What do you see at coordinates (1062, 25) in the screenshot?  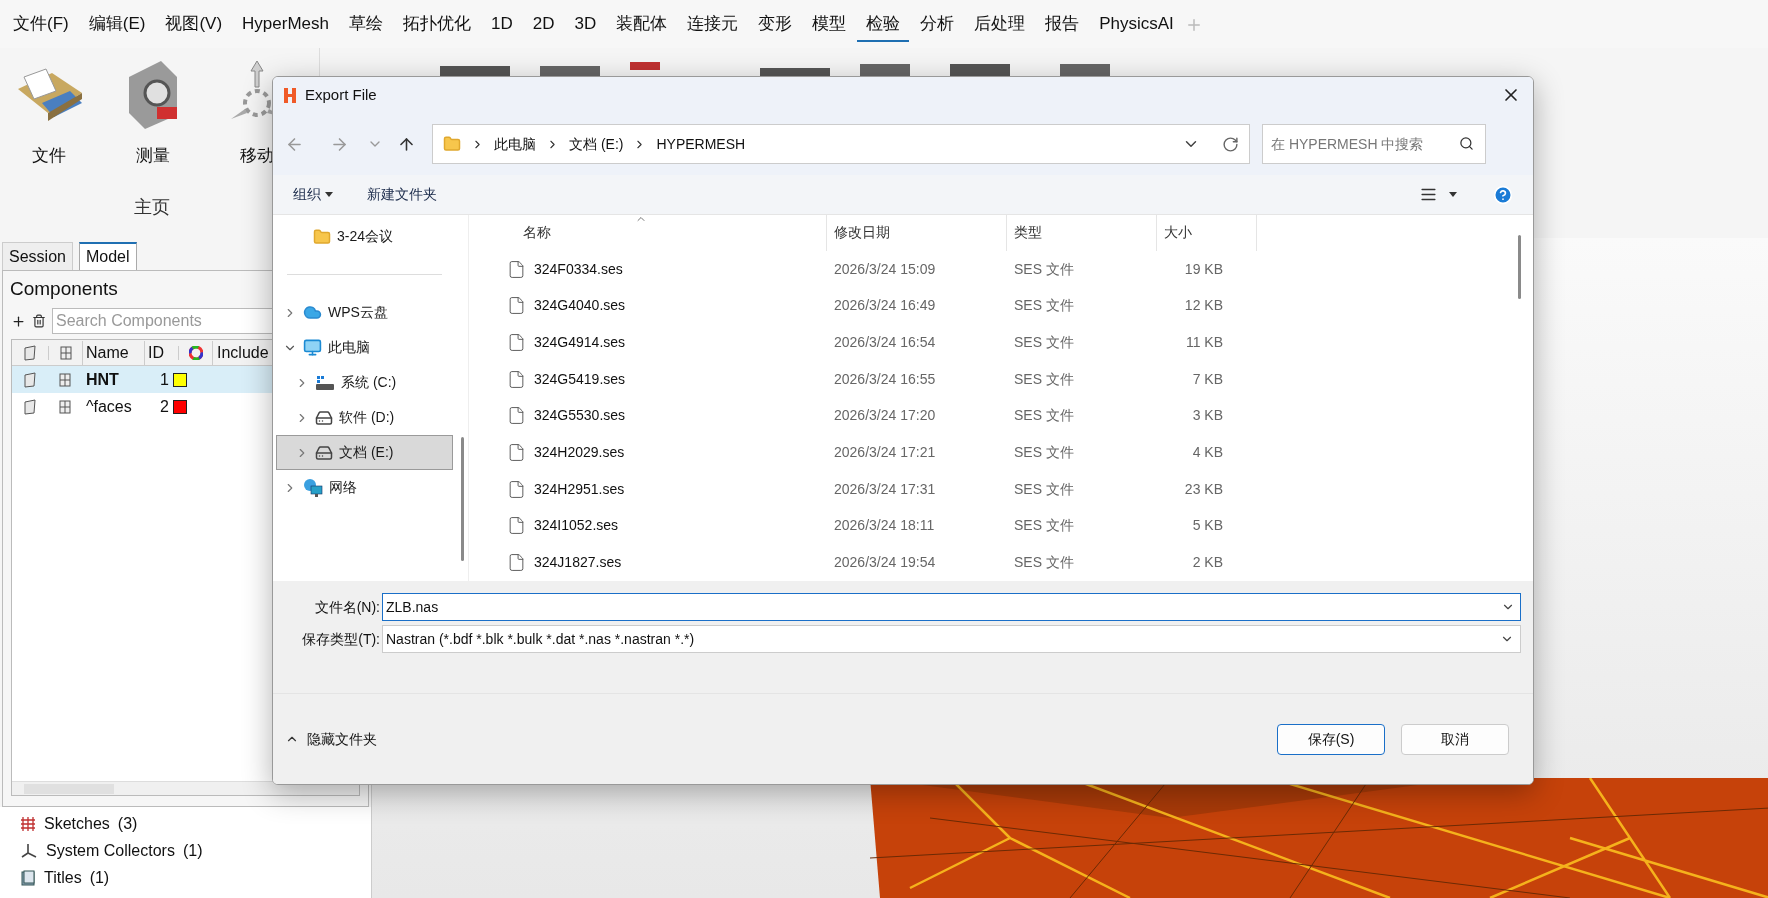 I see `menu-item: 报告` at bounding box center [1062, 25].